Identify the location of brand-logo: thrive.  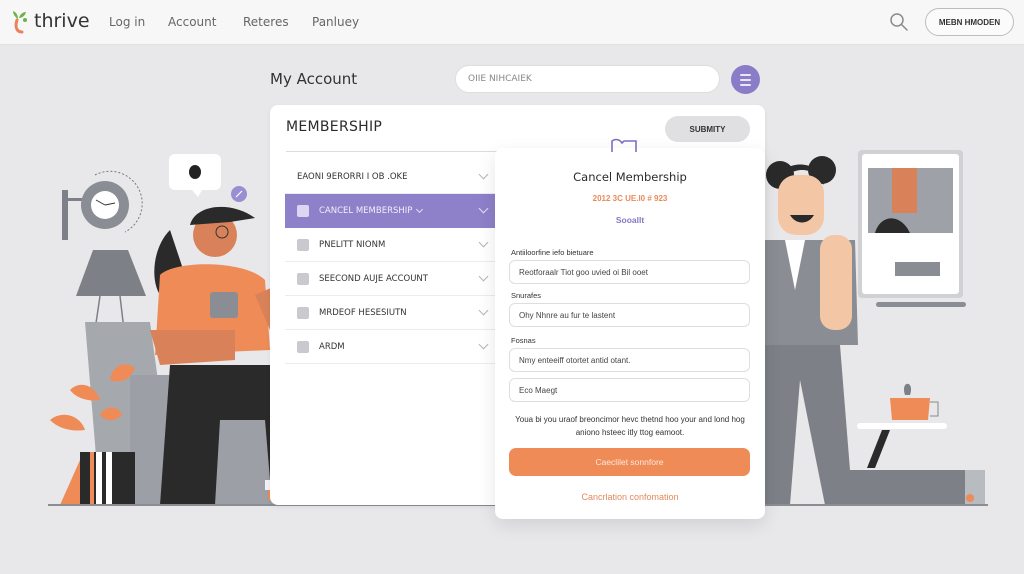
(50, 21).